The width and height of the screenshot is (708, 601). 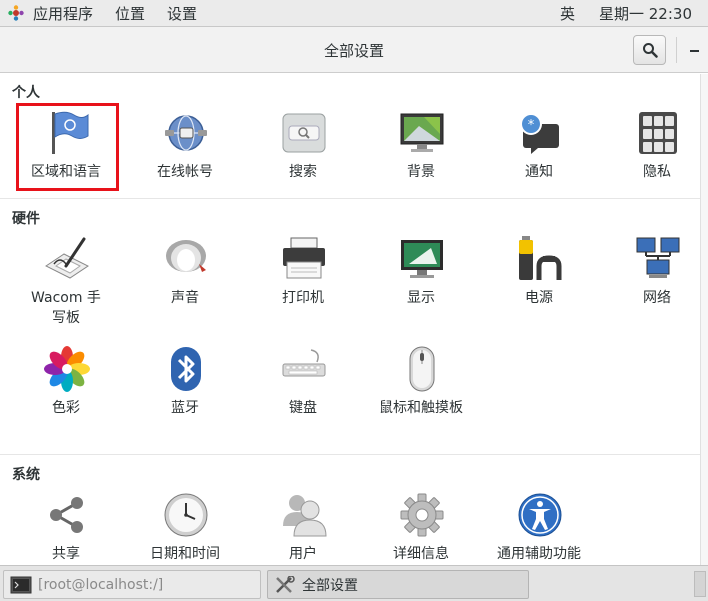 What do you see at coordinates (704, 319) in the screenshot?
I see `scrollbar` at bounding box center [704, 319].